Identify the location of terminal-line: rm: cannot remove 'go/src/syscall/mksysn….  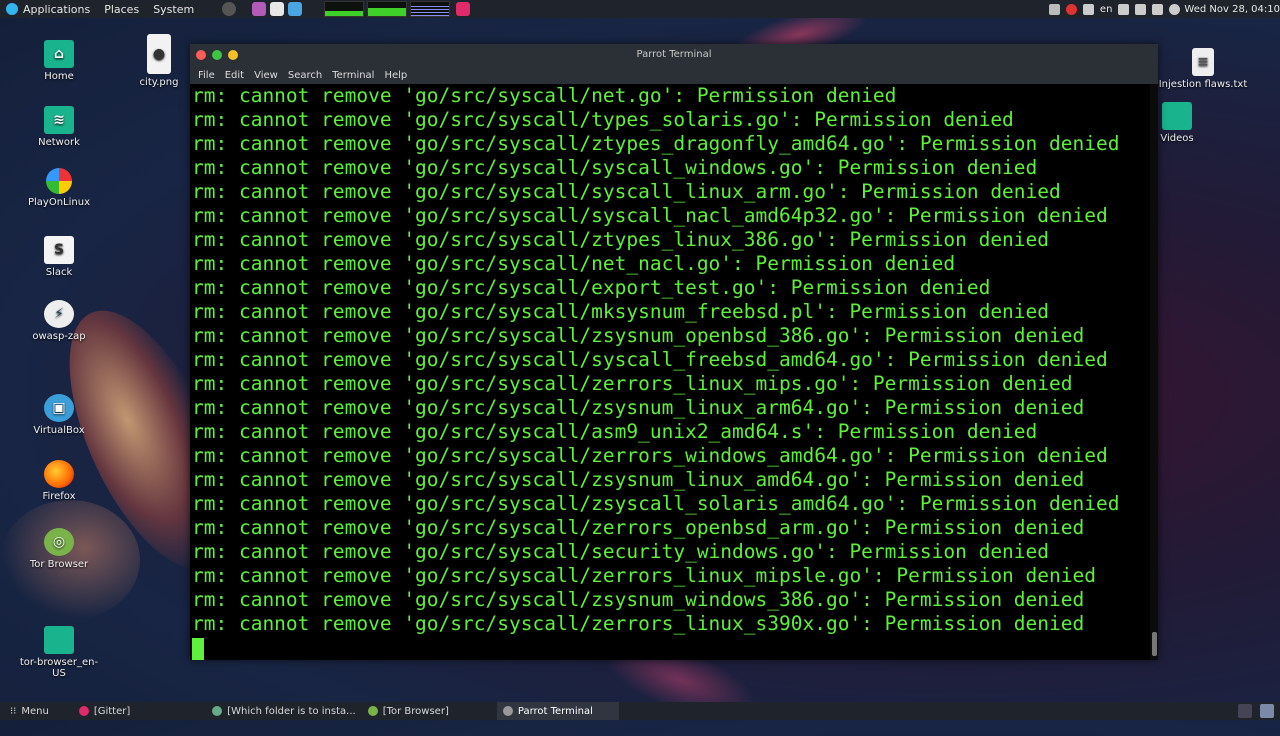
(621, 311).